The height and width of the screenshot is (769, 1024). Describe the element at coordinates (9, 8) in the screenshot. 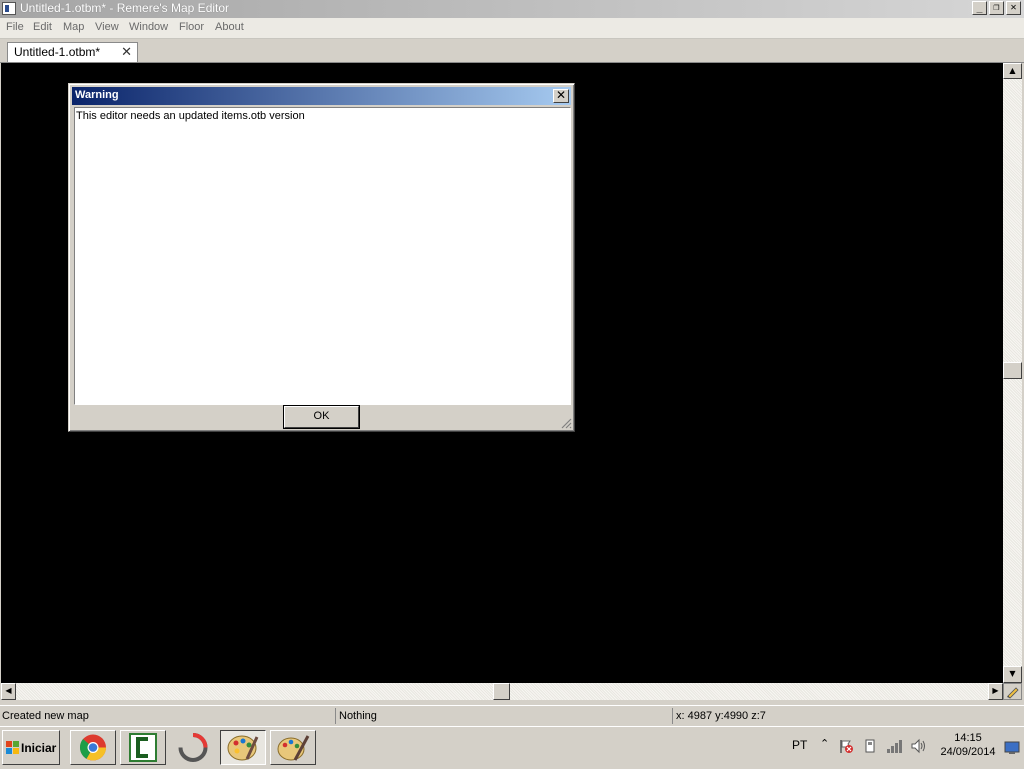

I see `app-icon` at that location.